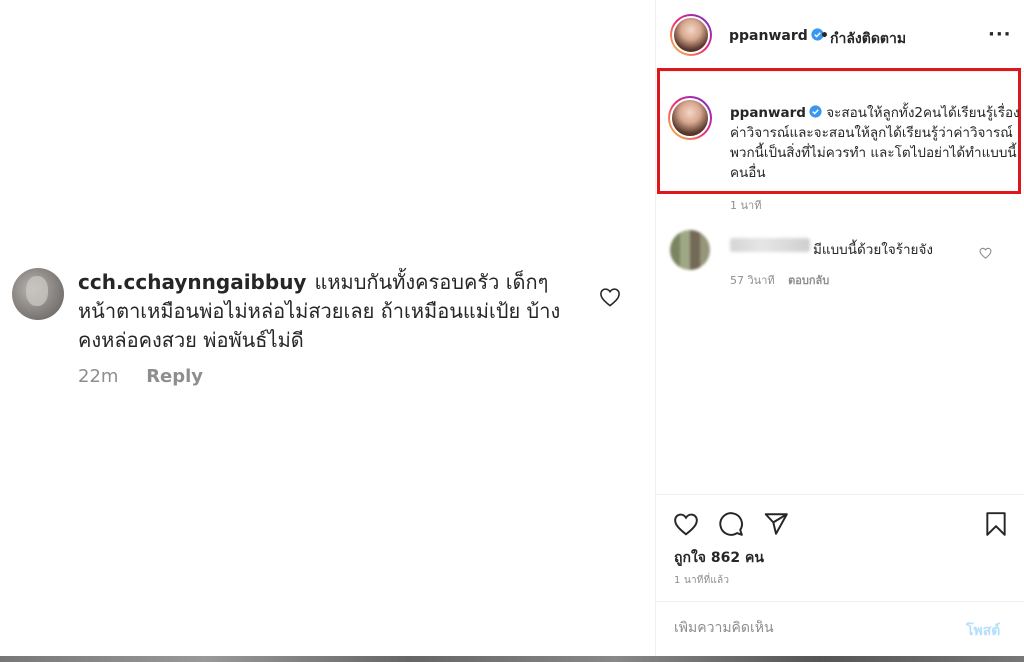 The width and height of the screenshot is (1024, 662). Describe the element at coordinates (690, 118) in the screenshot. I see `caption-author-avatar` at that location.